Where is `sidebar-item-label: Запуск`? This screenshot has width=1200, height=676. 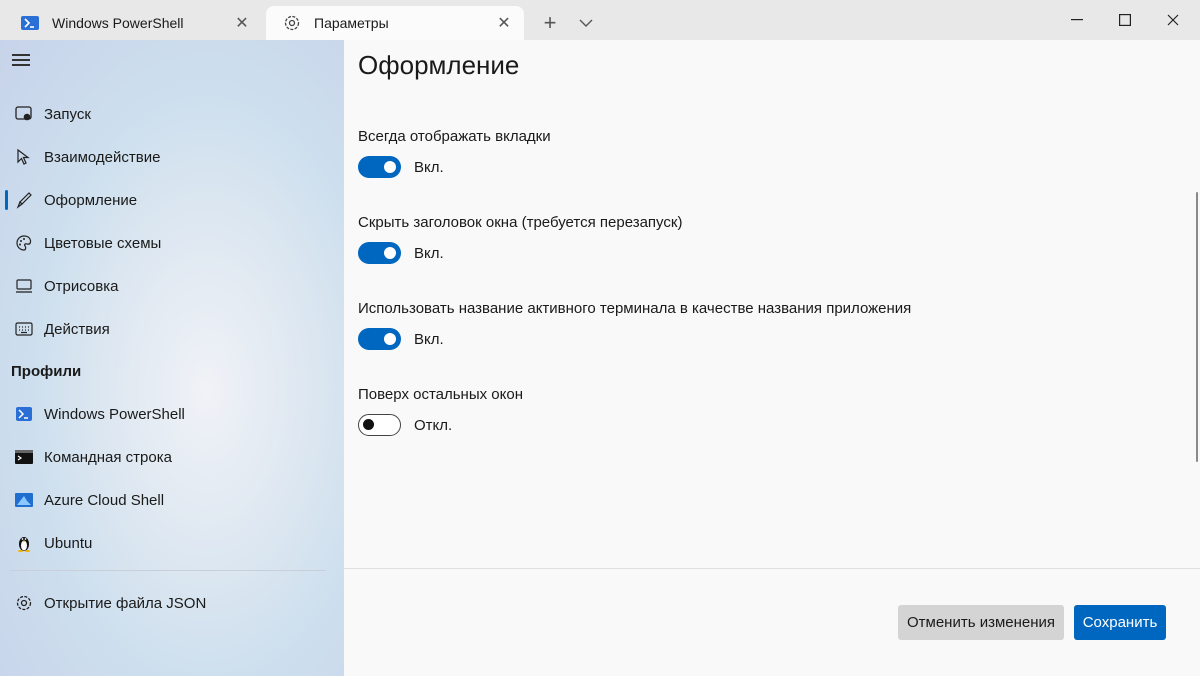
sidebar-item-label: Запуск is located at coordinates (67, 114).